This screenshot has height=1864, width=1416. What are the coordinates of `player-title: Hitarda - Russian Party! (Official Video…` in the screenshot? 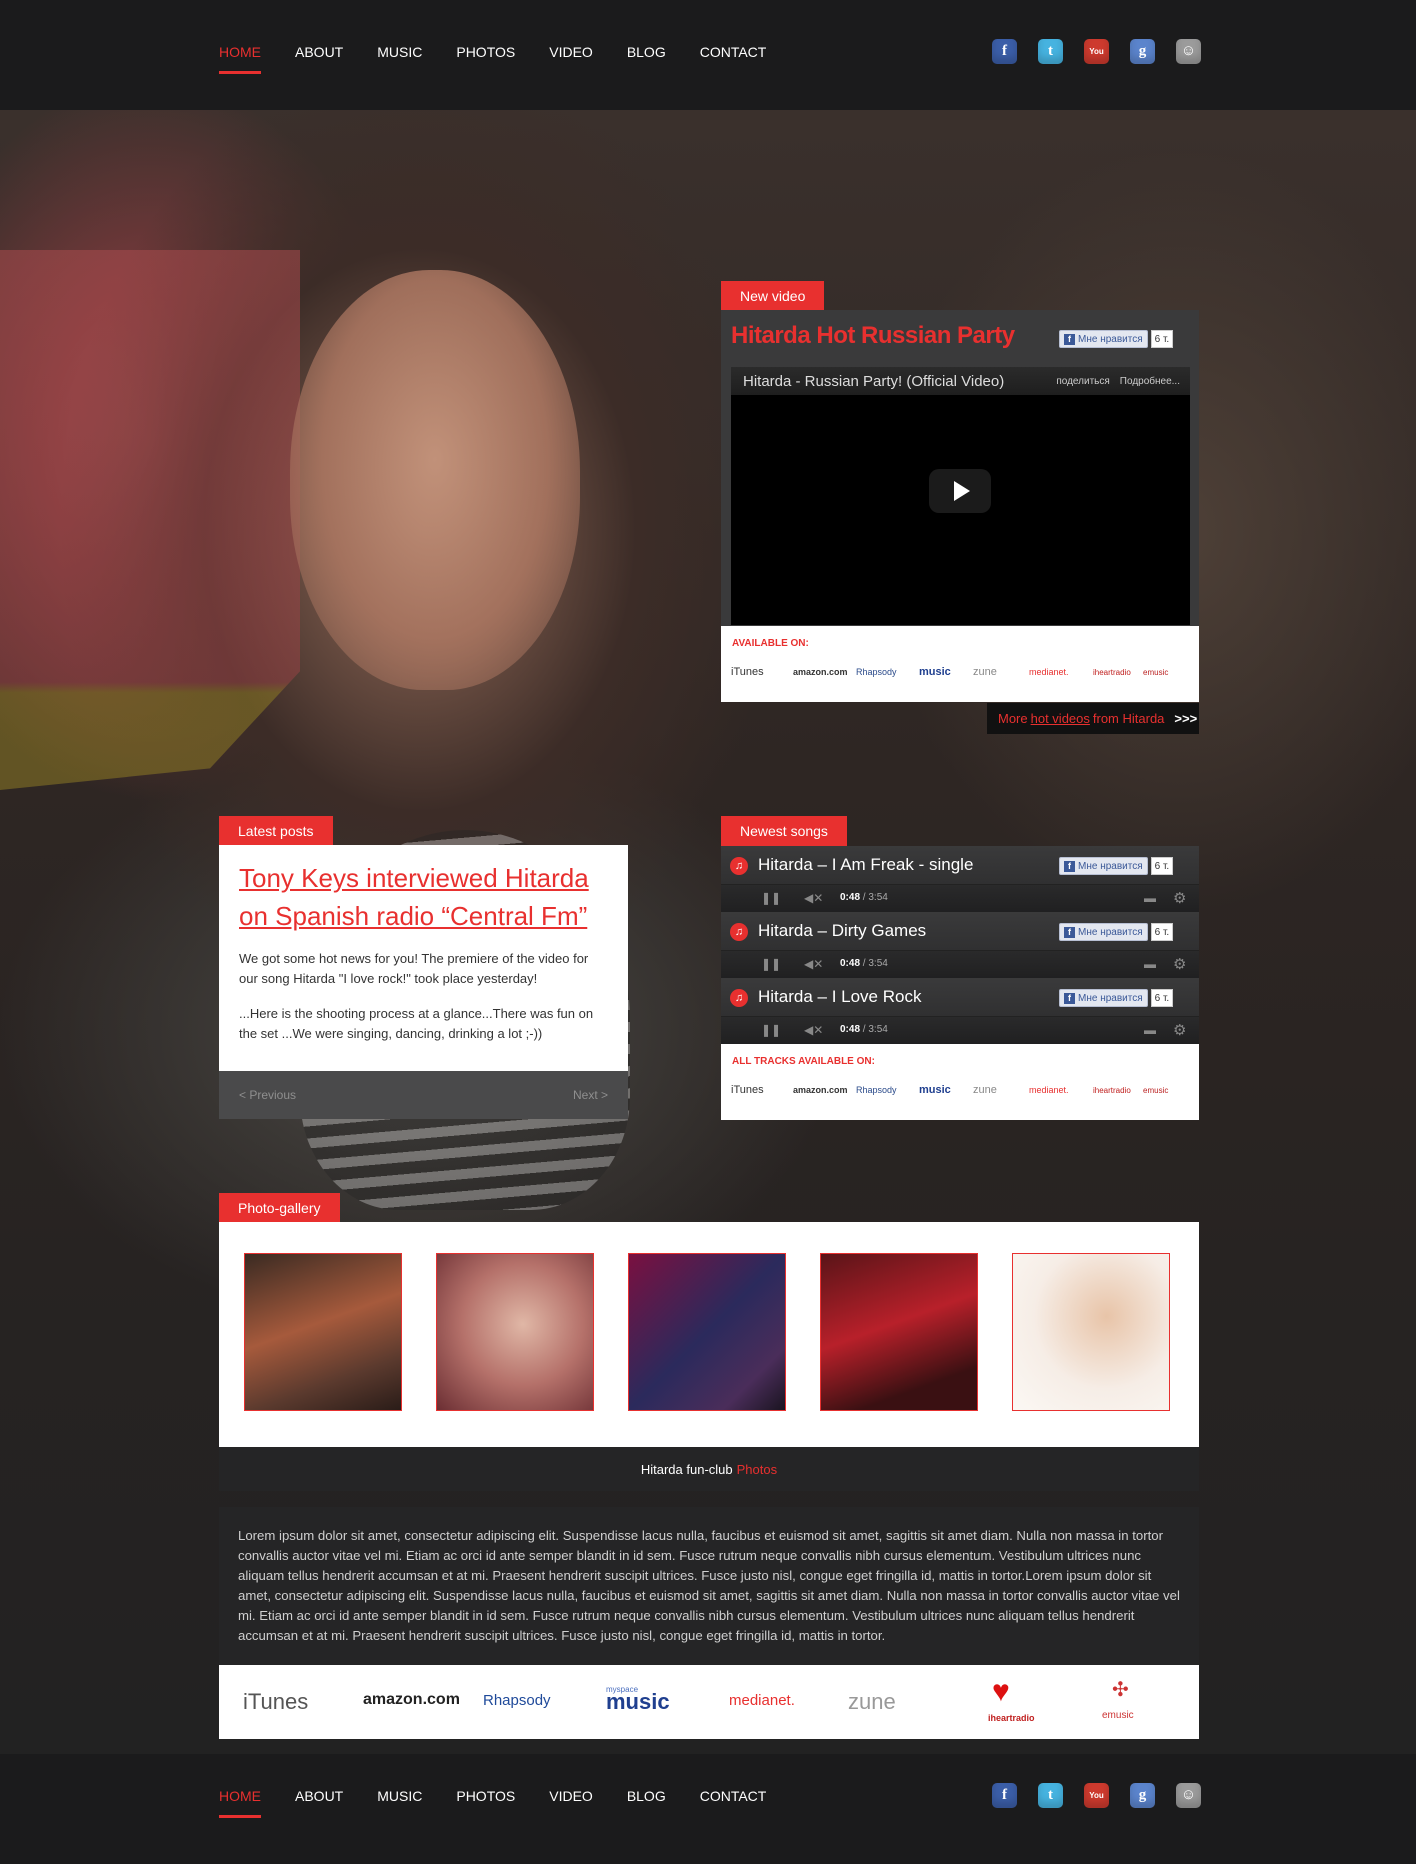 It's located at (899, 381).